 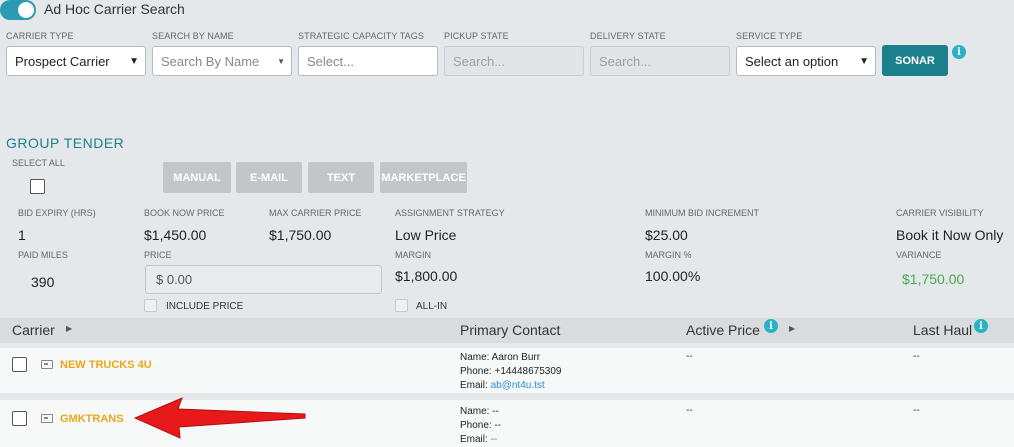 I want to click on contact-name: Name: Aaron Burr, so click(x=500, y=357).